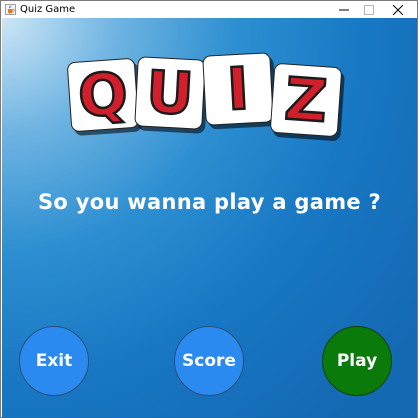 The height and width of the screenshot is (418, 418). What do you see at coordinates (10, 9) in the screenshot?
I see `java-cup-icon` at bounding box center [10, 9].